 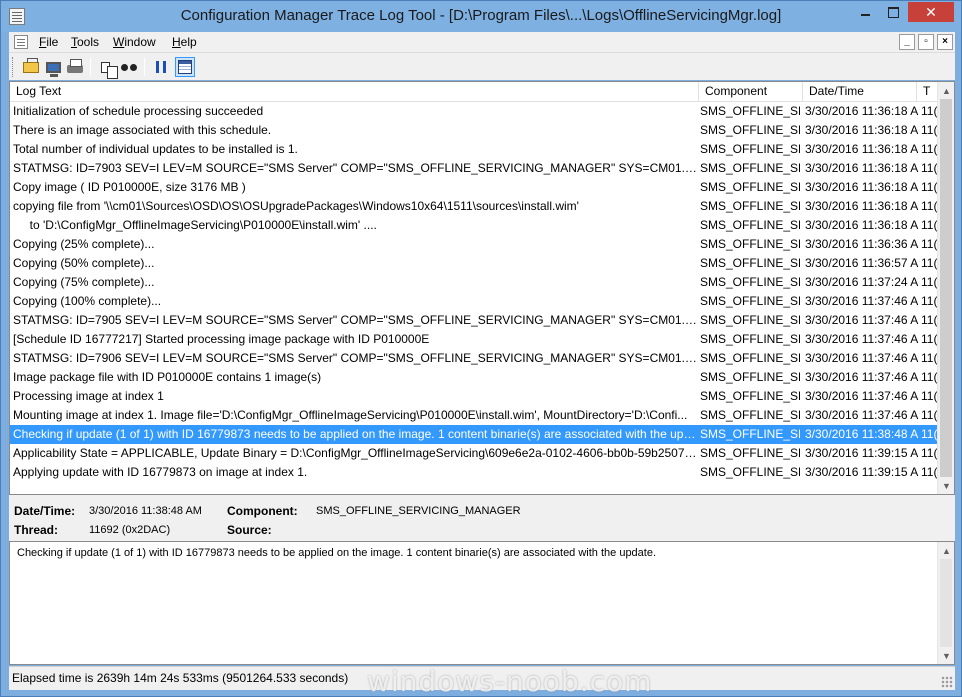 What do you see at coordinates (927, 92) in the screenshot?
I see `column-header-thread: T` at bounding box center [927, 92].